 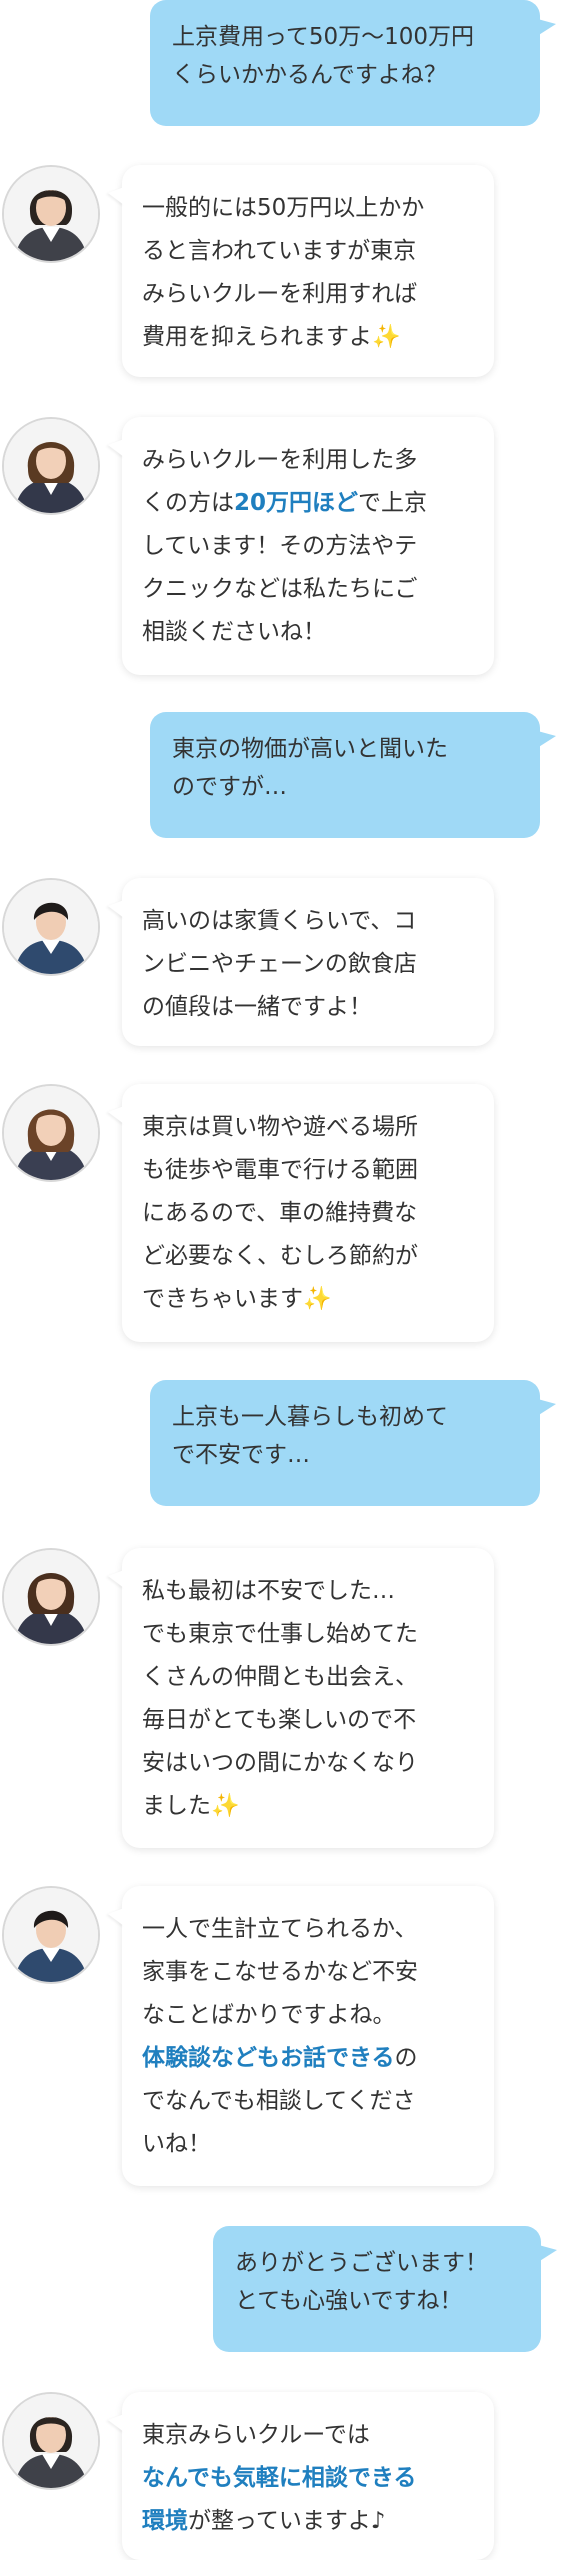 What do you see at coordinates (268, 2058) in the screenshot?
I see `highlighted-text: 体験談などもお話できる` at bounding box center [268, 2058].